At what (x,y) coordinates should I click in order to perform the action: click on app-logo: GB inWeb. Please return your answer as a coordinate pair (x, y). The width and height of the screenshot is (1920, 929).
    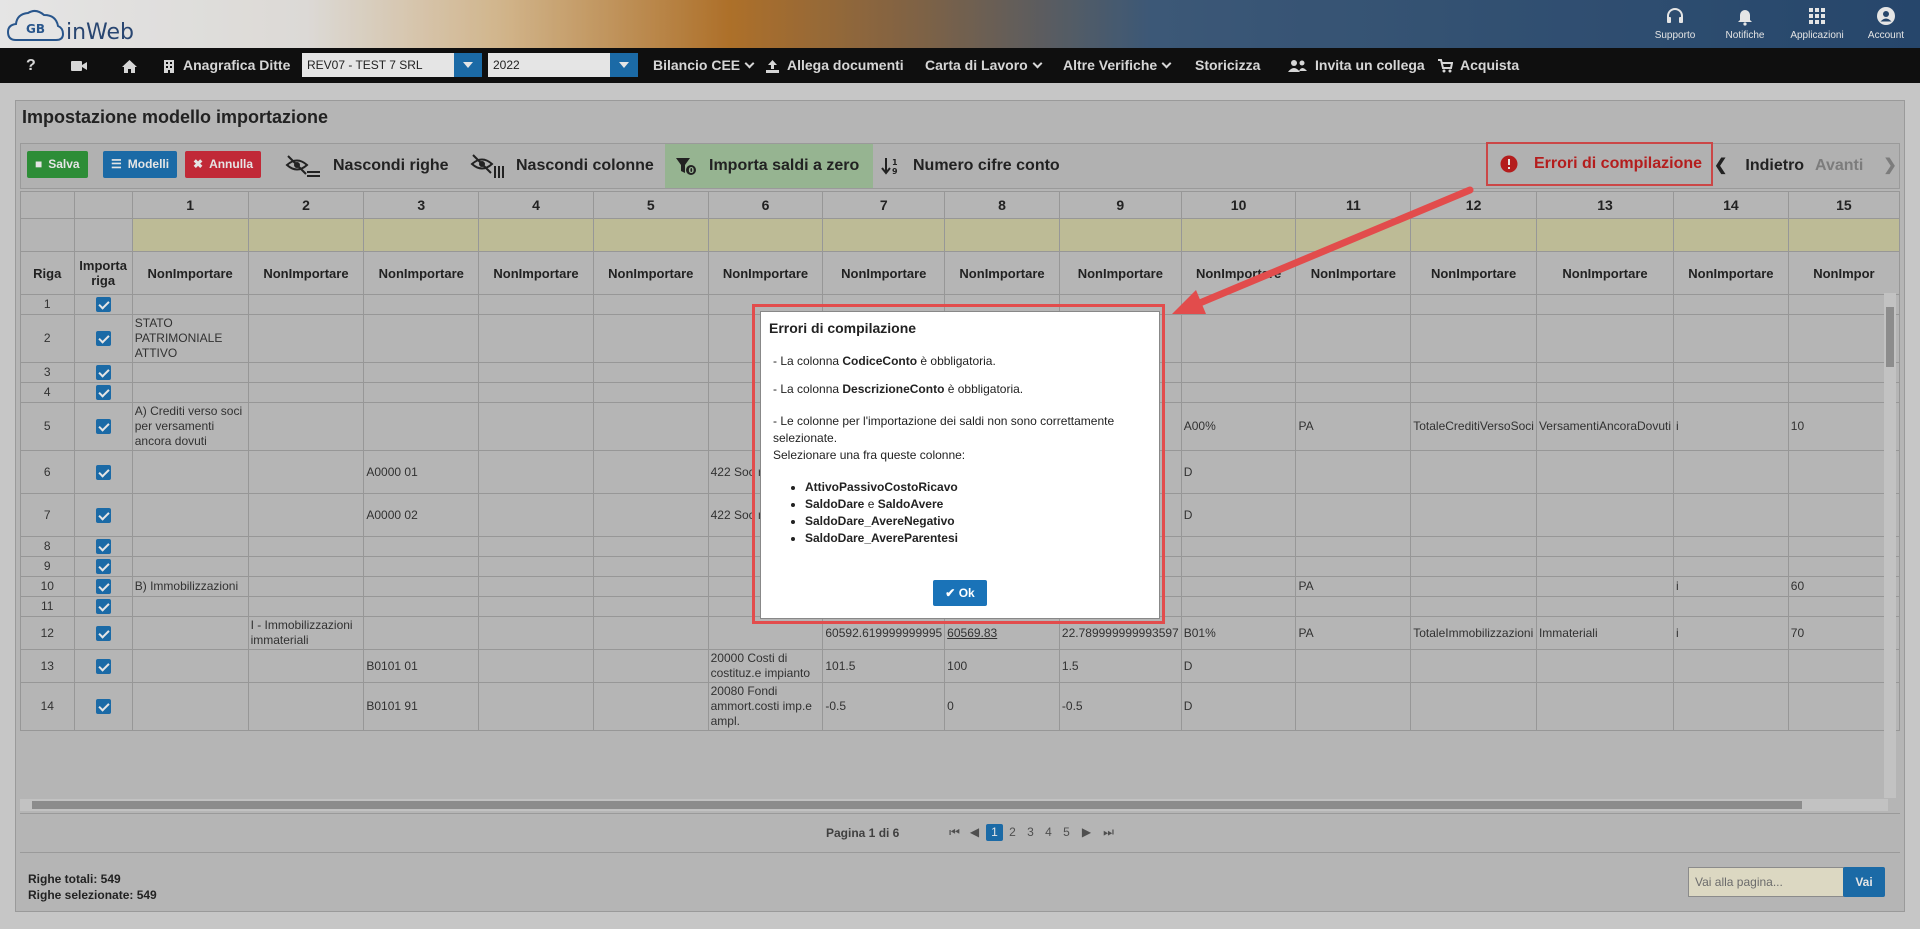
    Looking at the image, I should click on (70, 25).